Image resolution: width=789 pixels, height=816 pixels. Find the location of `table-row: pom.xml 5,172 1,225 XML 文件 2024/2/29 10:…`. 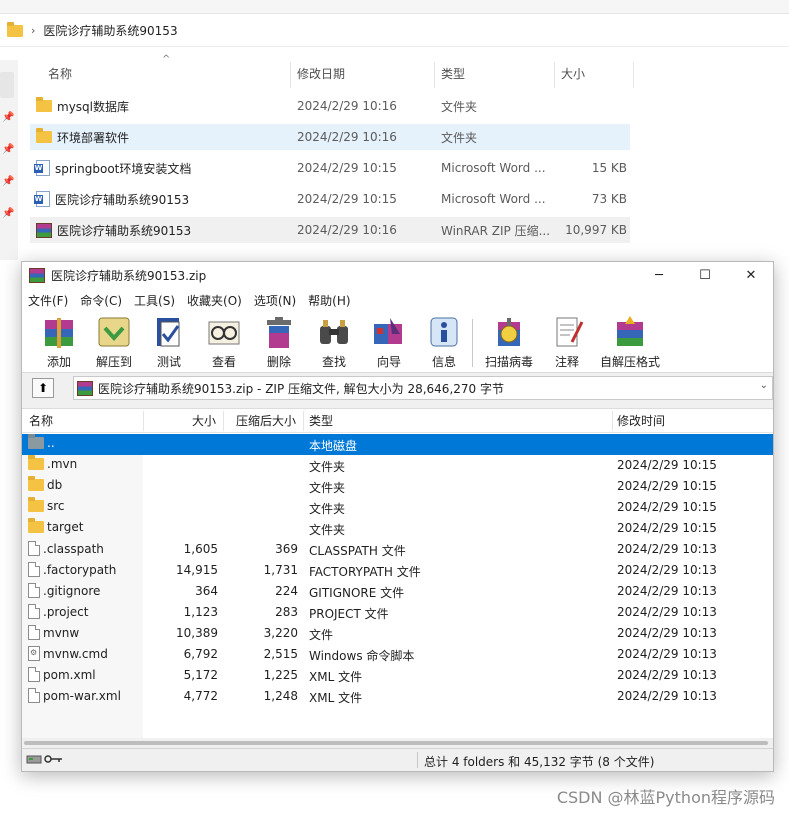

table-row: pom.xml 5,172 1,225 XML 文件 2024/2/29 10:… is located at coordinates (397, 675).